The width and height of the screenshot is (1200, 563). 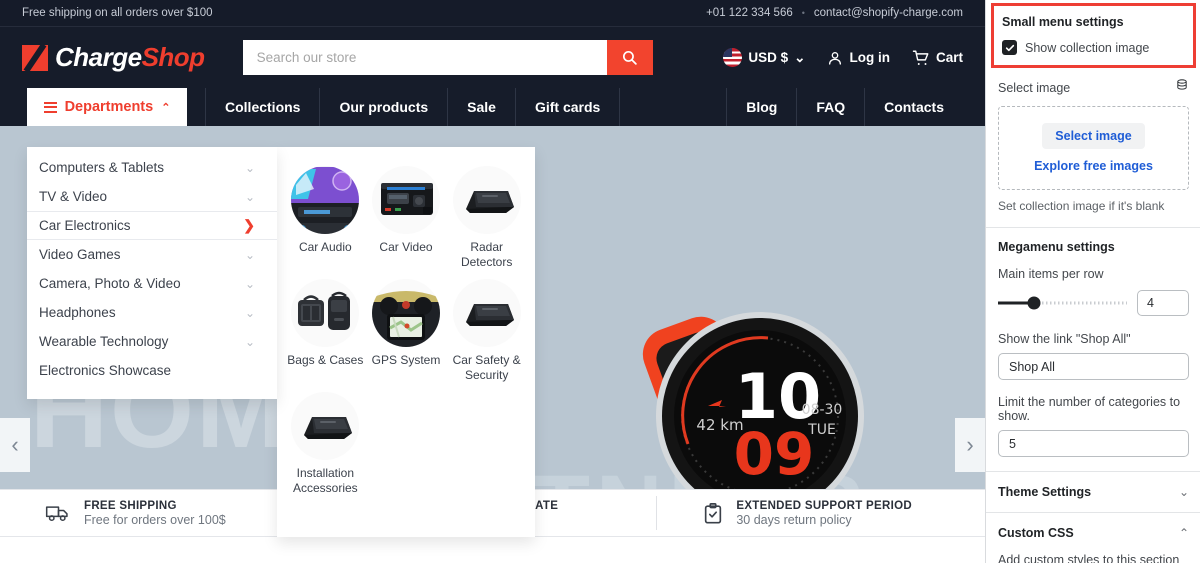 I want to click on login-link: Log in, so click(x=858, y=58).